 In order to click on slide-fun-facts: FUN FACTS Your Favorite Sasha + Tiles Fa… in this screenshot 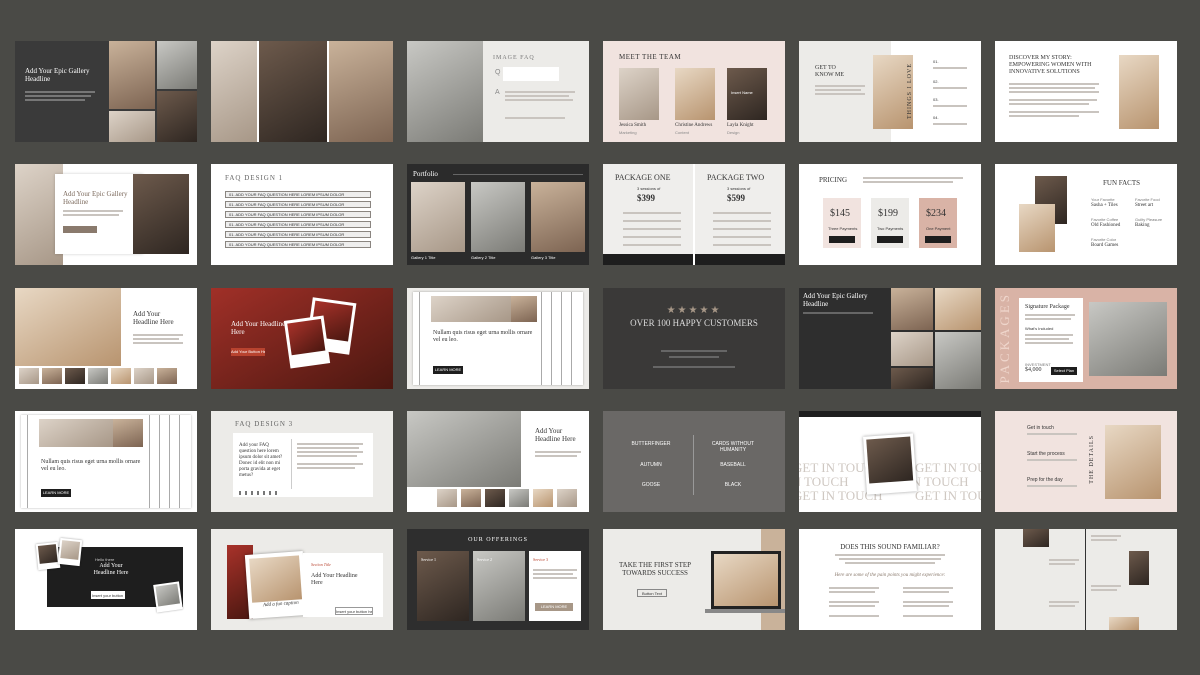, I will do `click(1086, 214)`.